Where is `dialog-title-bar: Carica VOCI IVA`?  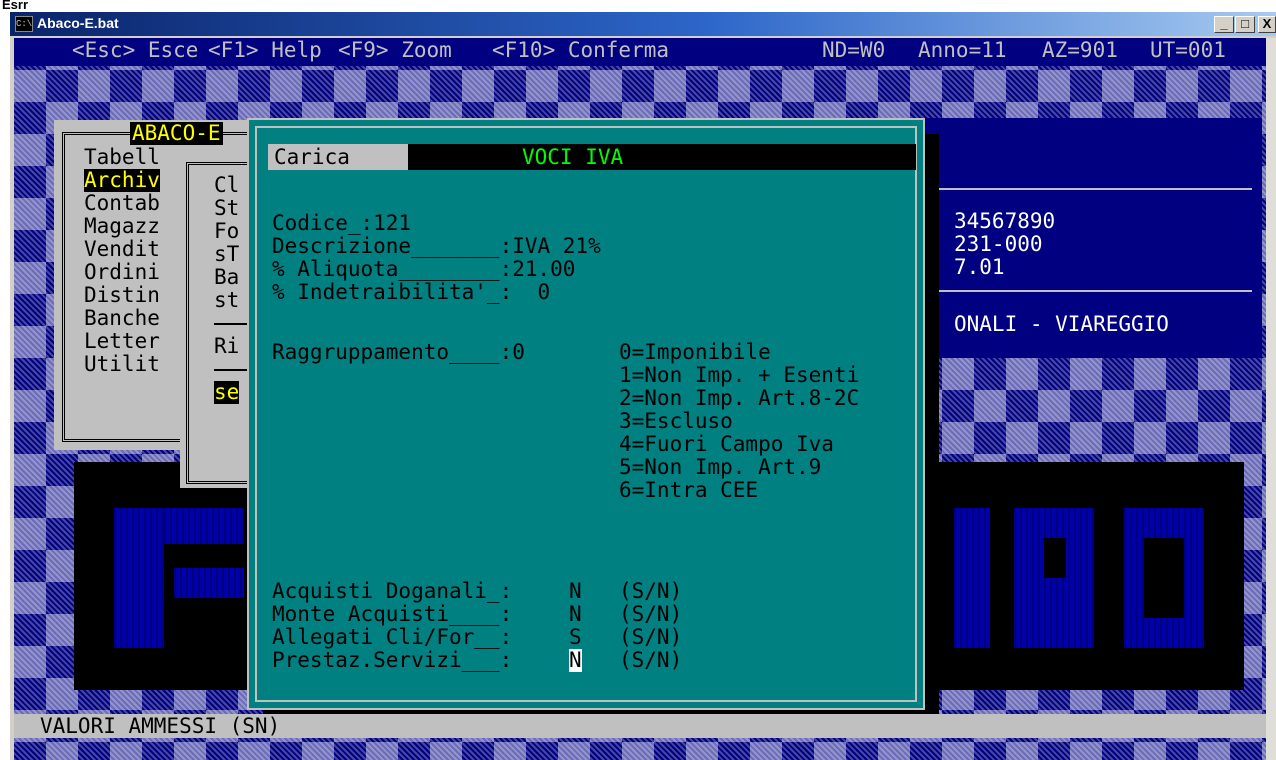
dialog-title-bar: Carica VOCI IVA is located at coordinates (592, 157).